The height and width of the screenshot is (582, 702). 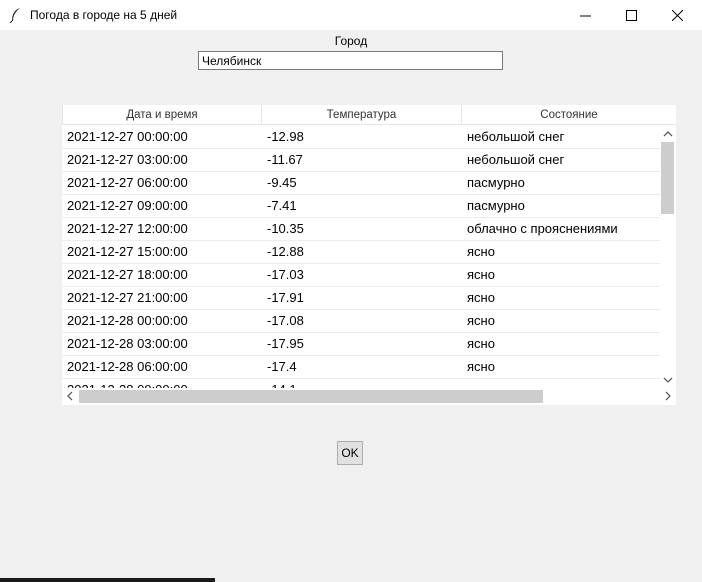 I want to click on cell-condition, so click(x=561, y=383).